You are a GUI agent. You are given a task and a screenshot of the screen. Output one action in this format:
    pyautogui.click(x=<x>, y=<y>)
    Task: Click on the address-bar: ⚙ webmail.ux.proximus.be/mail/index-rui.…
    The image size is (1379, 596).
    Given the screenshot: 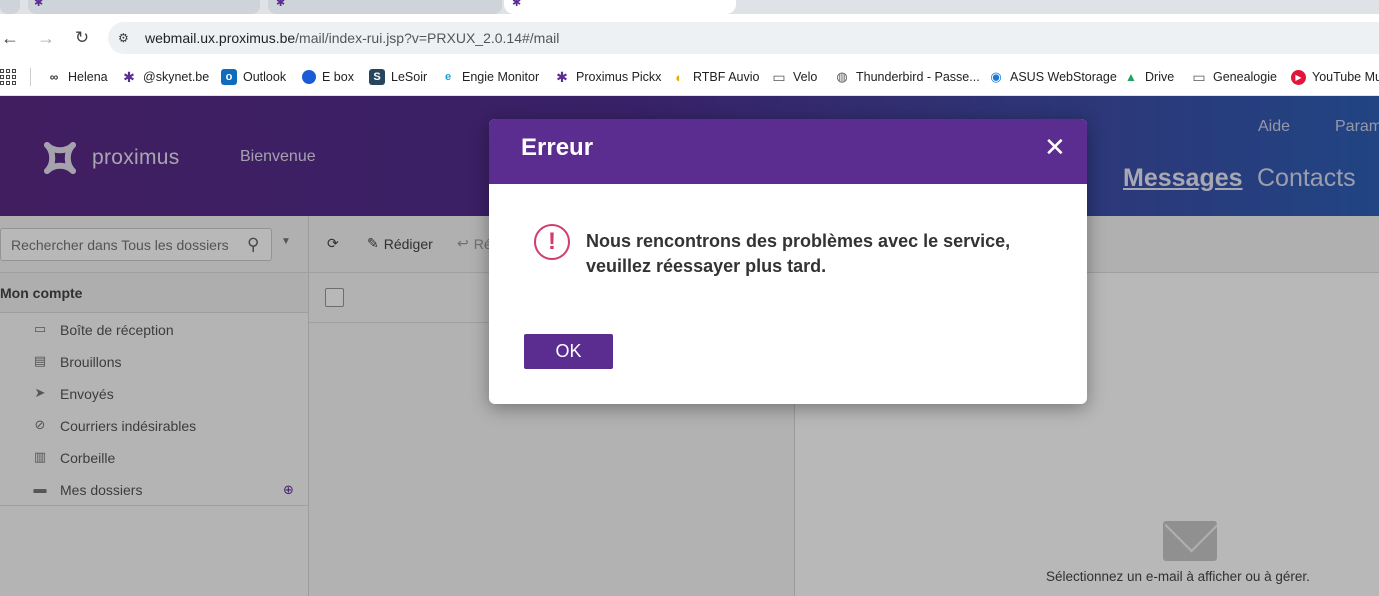 What is the action you would take?
    pyautogui.click(x=743, y=38)
    